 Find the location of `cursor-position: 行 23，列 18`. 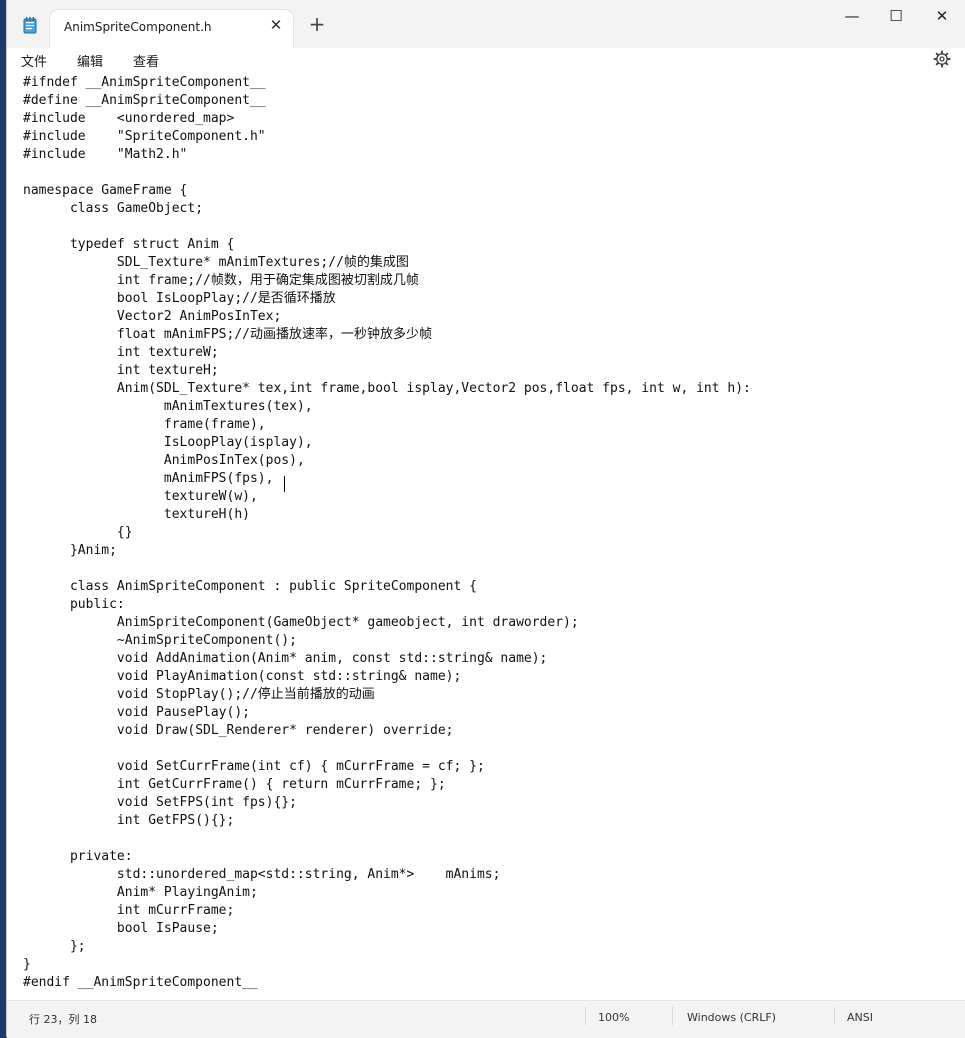

cursor-position: 行 23，列 18 is located at coordinates (63, 1019).